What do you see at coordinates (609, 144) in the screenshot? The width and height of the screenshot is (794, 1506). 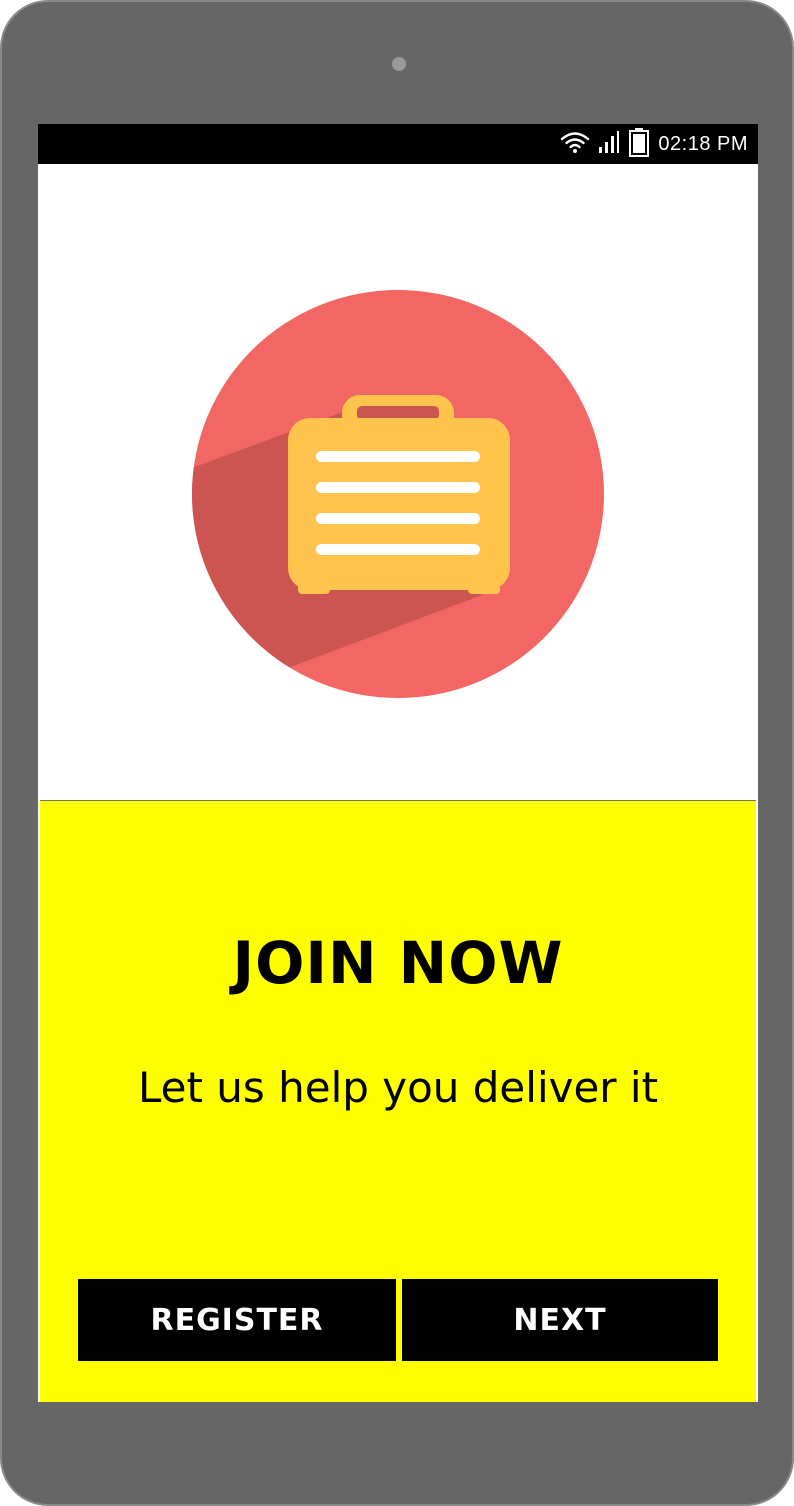 I see `signal-icon` at bounding box center [609, 144].